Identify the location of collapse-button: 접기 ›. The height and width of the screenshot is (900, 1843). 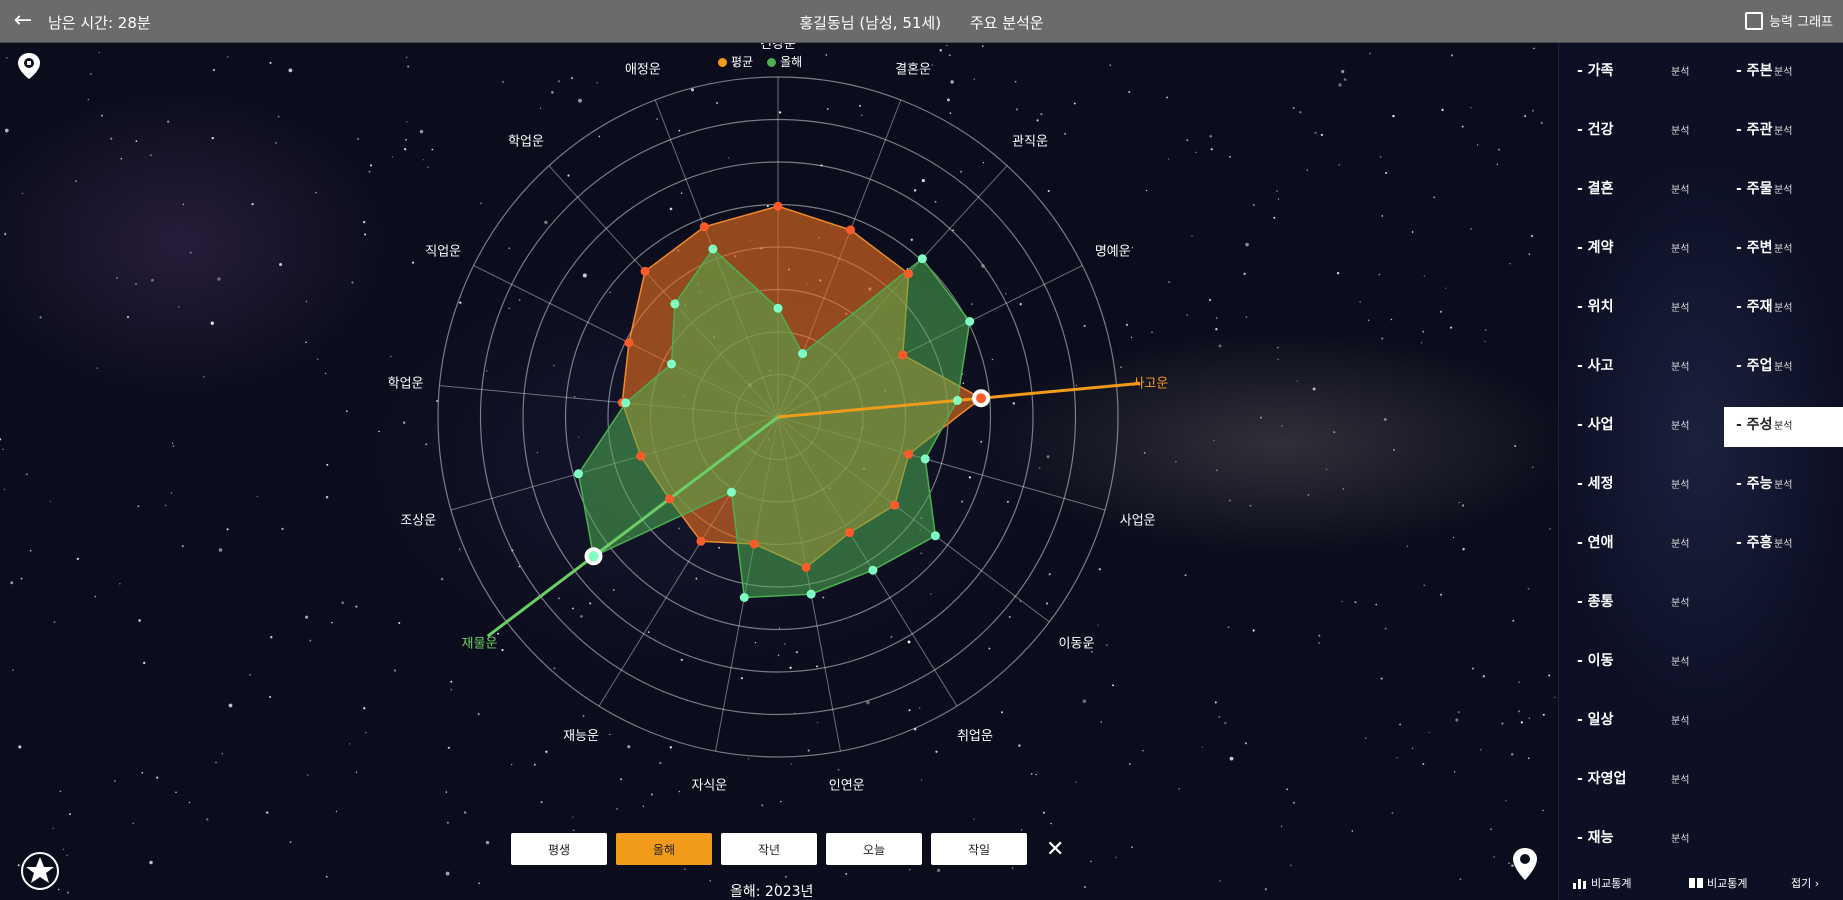
(1805, 883).